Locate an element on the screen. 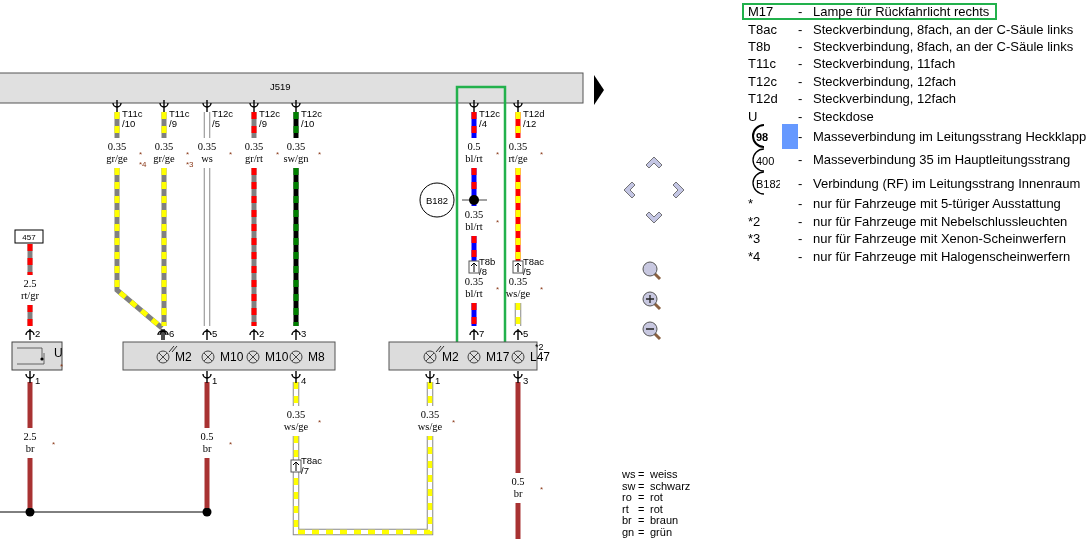 This screenshot has width=1091, height=539. legend-description: nur für Fahrzeuge mit Nebelschlussleuchten is located at coordinates (940, 221).